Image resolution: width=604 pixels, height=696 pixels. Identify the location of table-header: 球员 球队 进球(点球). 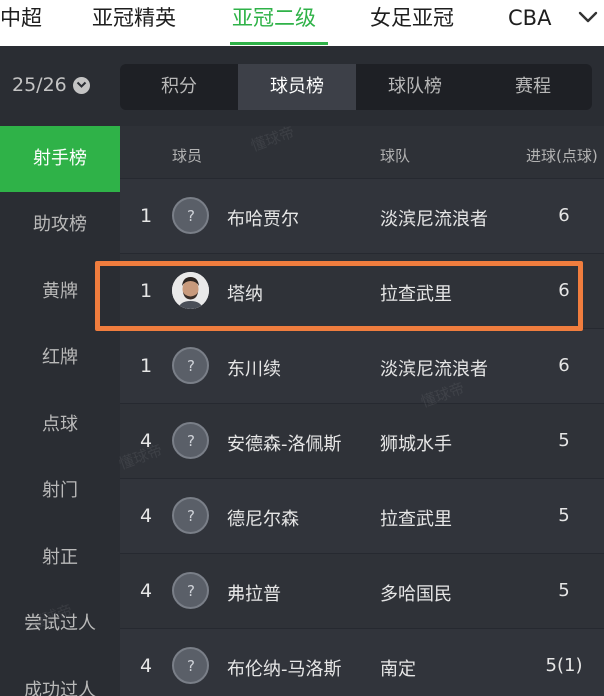
(362, 152).